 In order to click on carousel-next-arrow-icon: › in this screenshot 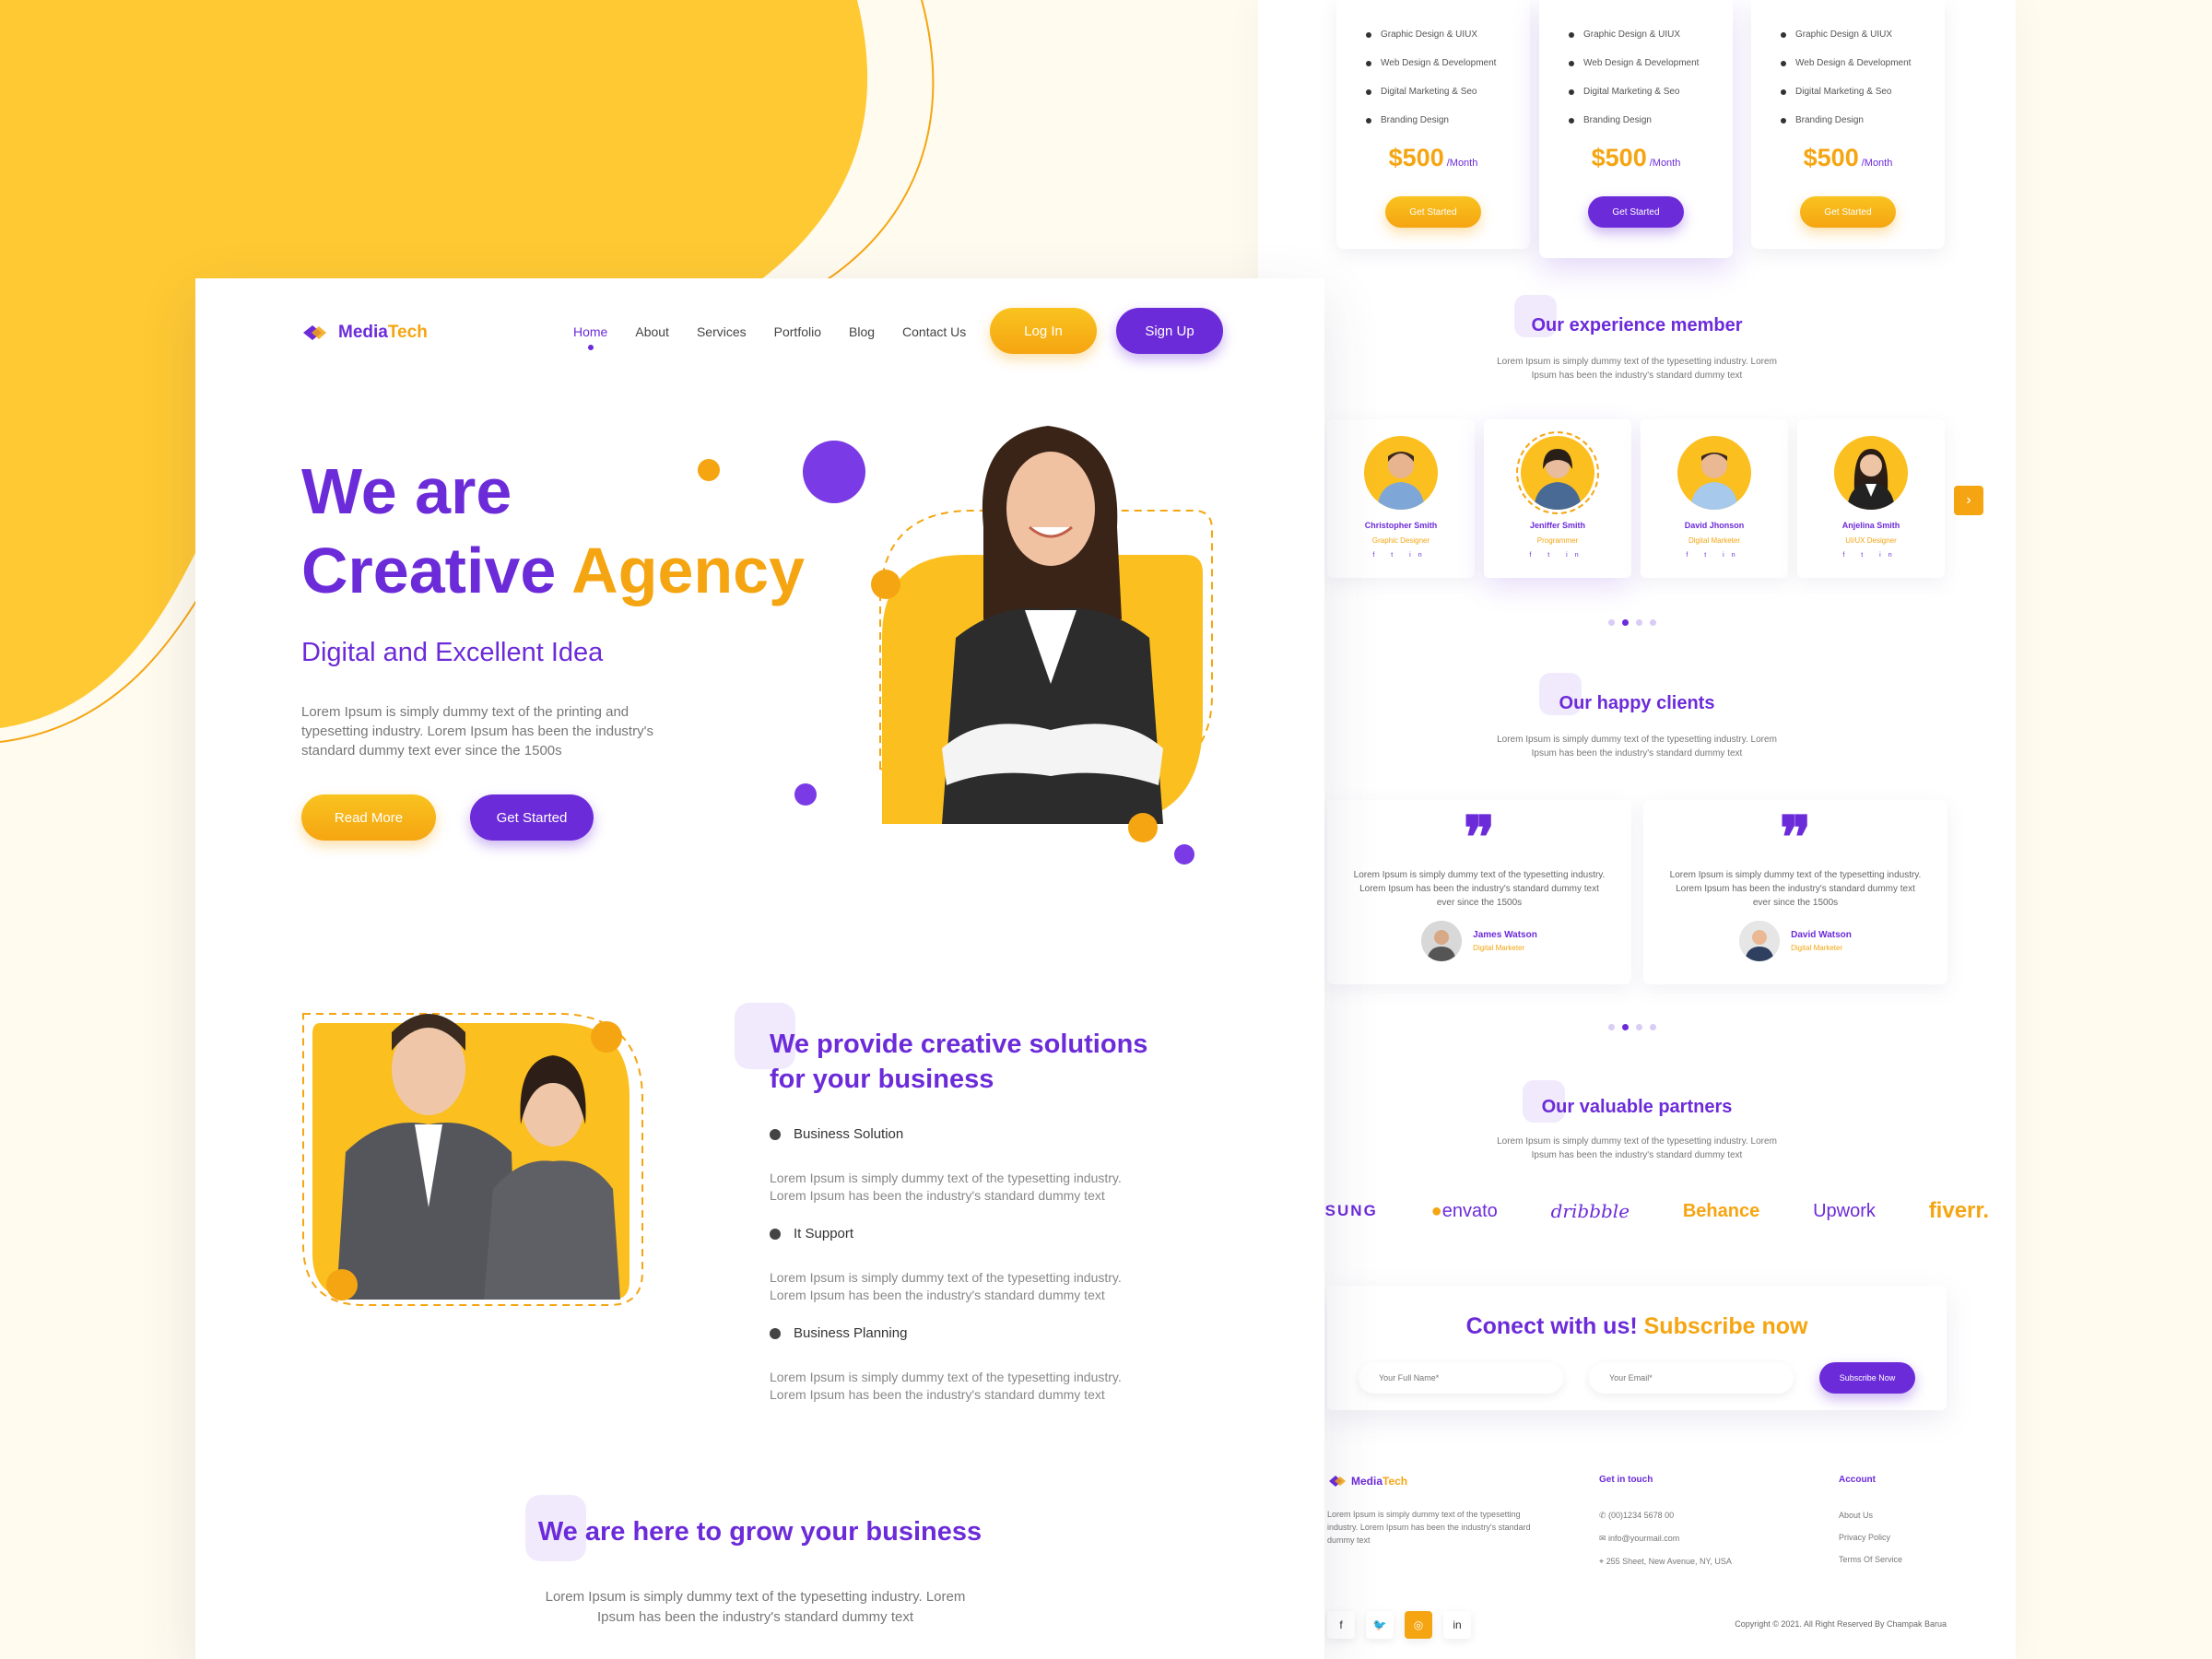, I will do `click(1968, 500)`.